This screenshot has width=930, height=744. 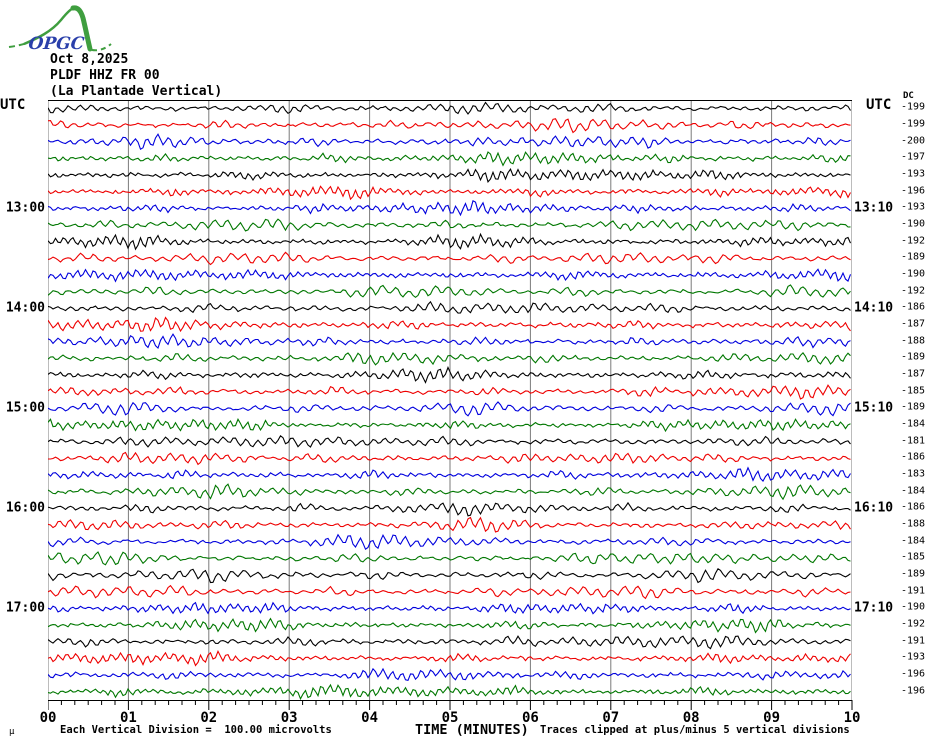 What do you see at coordinates (105, 75) in the screenshot?
I see `station-code: PLDF HHZ FR 00` at bounding box center [105, 75].